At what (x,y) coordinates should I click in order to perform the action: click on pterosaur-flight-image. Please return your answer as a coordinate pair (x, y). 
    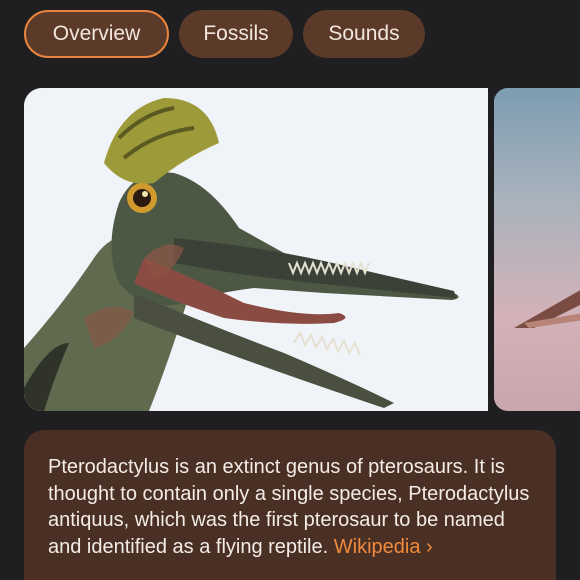
    Looking at the image, I should click on (537, 249).